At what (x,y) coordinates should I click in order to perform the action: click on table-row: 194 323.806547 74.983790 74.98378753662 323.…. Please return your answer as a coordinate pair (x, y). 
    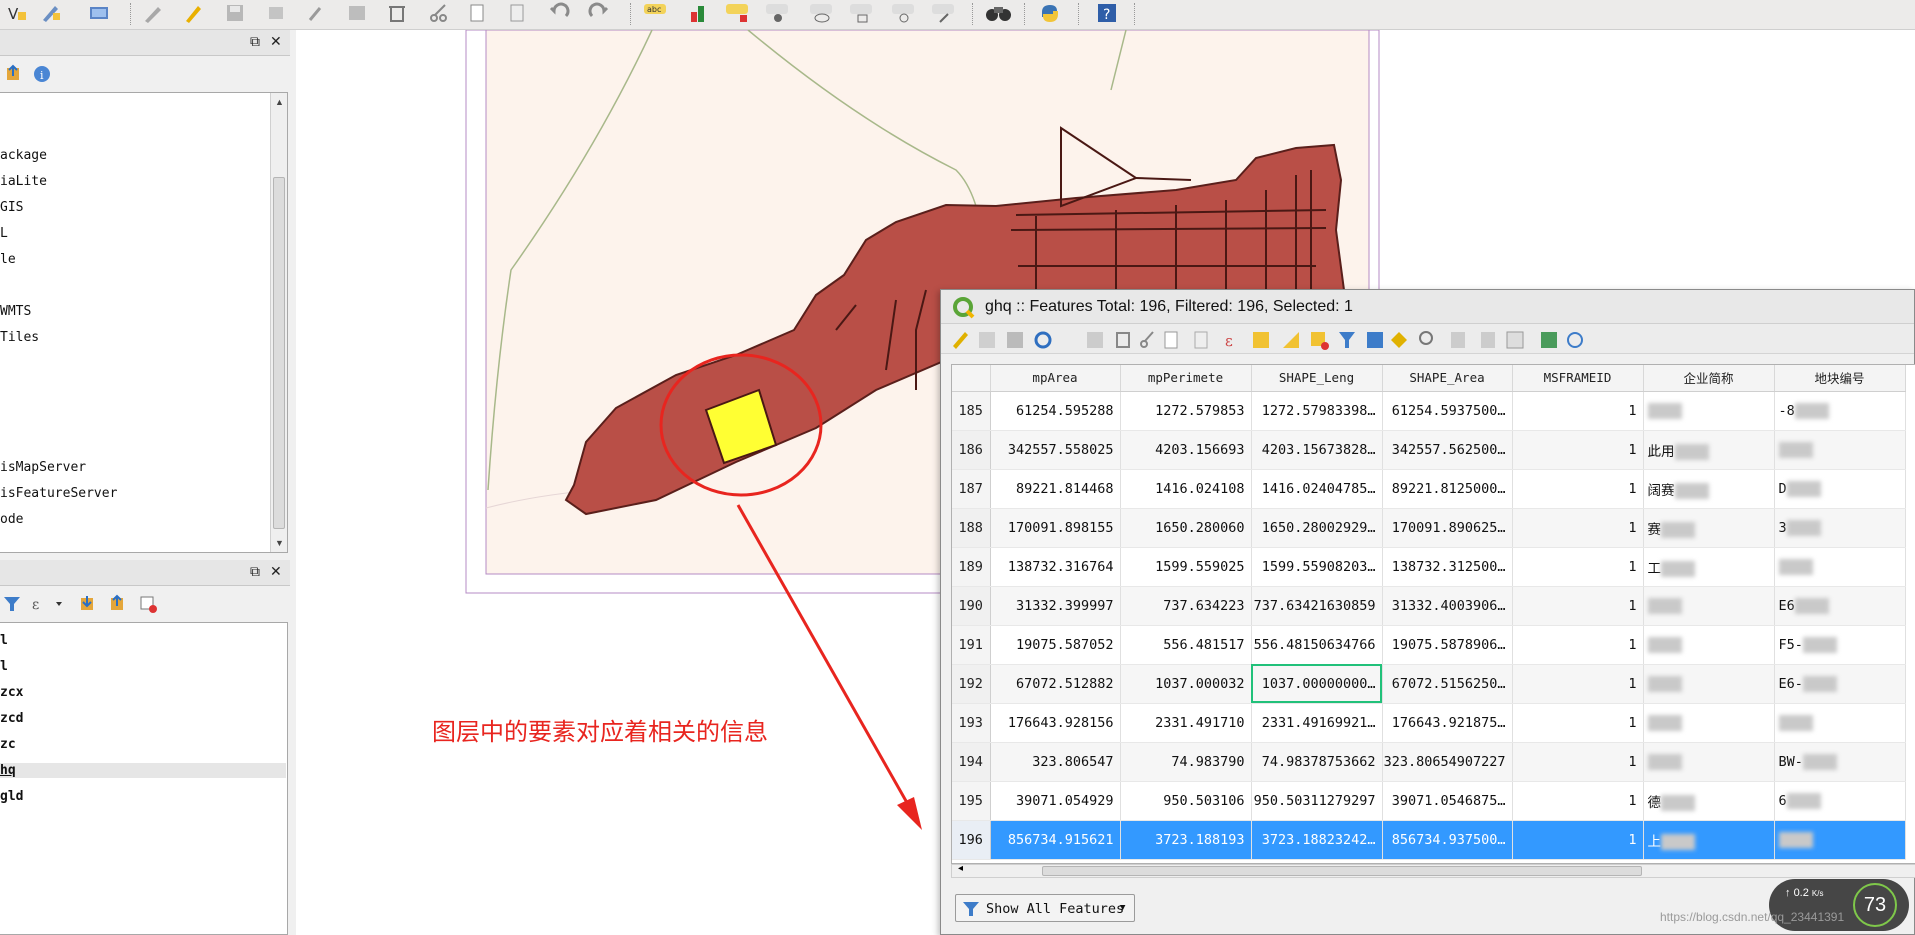
    Looking at the image, I should click on (1429, 762).